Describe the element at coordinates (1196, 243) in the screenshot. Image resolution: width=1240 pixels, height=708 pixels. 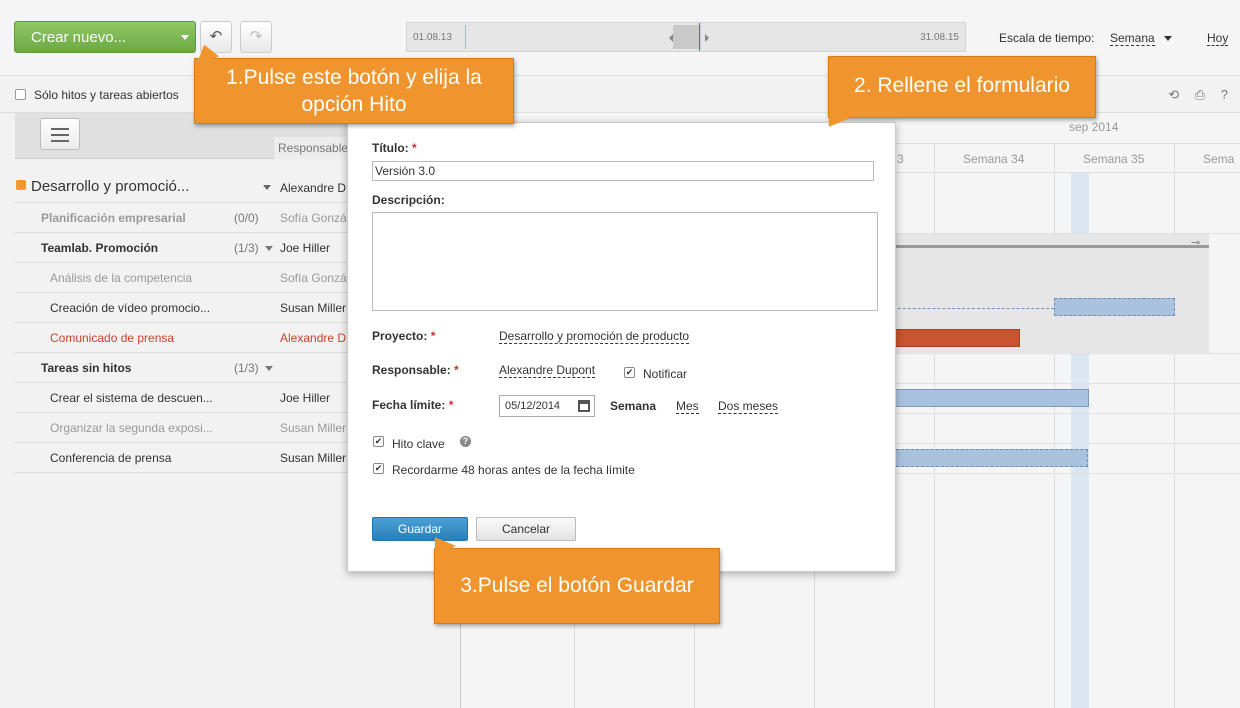
I see `milestone-key-icon: ⊸` at that location.